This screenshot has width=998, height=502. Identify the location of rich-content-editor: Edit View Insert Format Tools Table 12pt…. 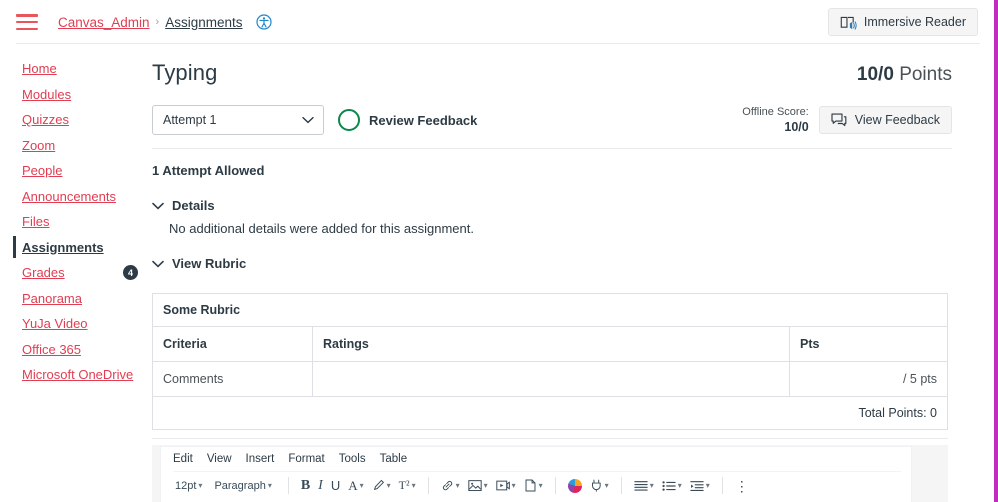
(552, 470).